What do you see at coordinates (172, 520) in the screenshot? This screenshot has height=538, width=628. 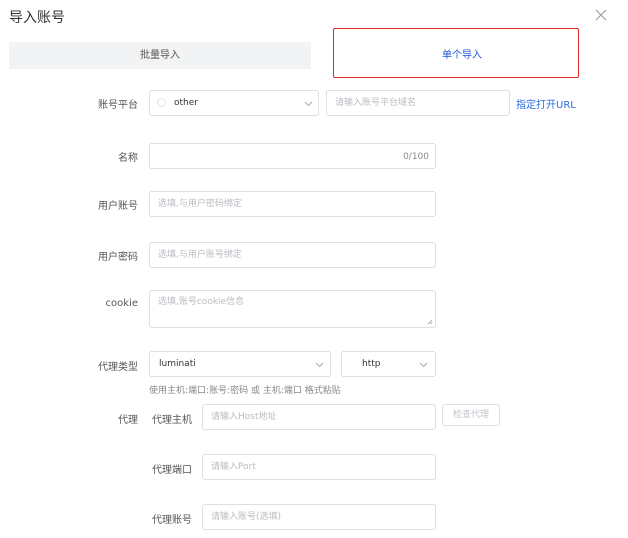 I see `proxy-account-label: 代理账号` at bounding box center [172, 520].